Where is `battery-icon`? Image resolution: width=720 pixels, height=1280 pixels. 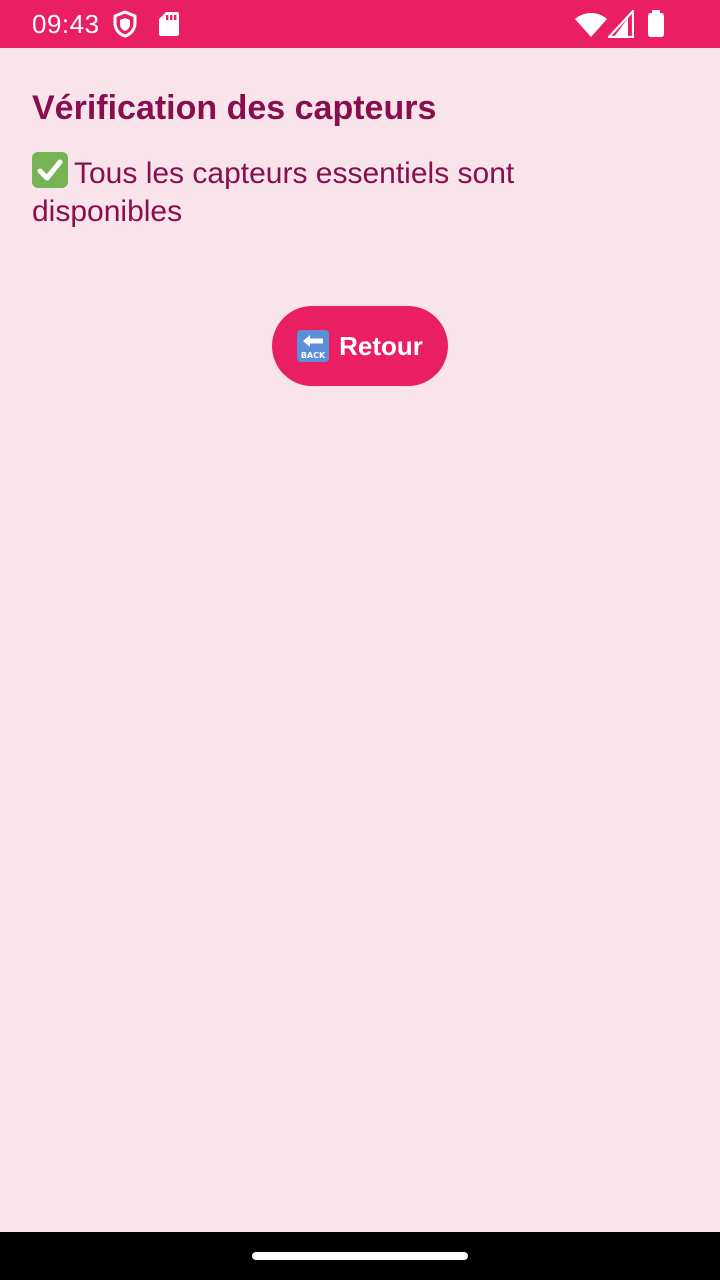
battery-icon is located at coordinates (656, 23).